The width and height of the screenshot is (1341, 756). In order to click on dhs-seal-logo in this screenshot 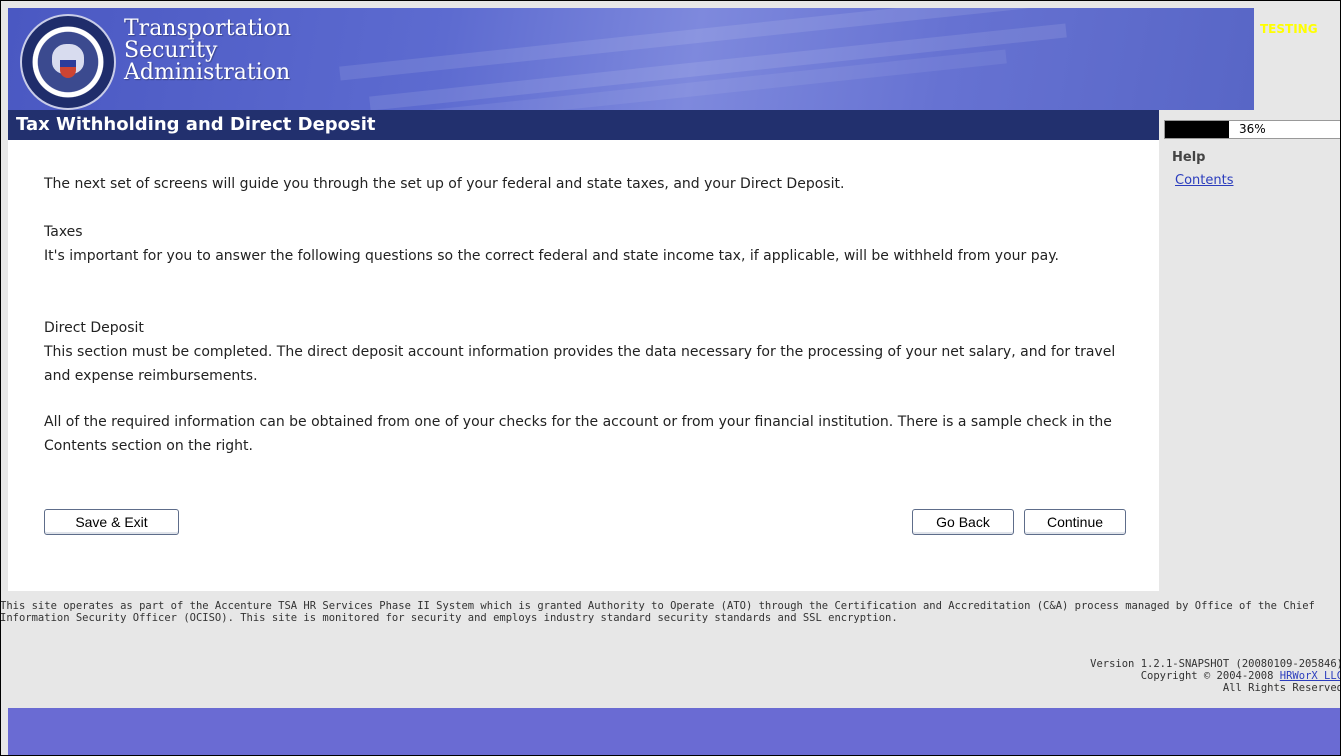, I will do `click(68, 62)`.